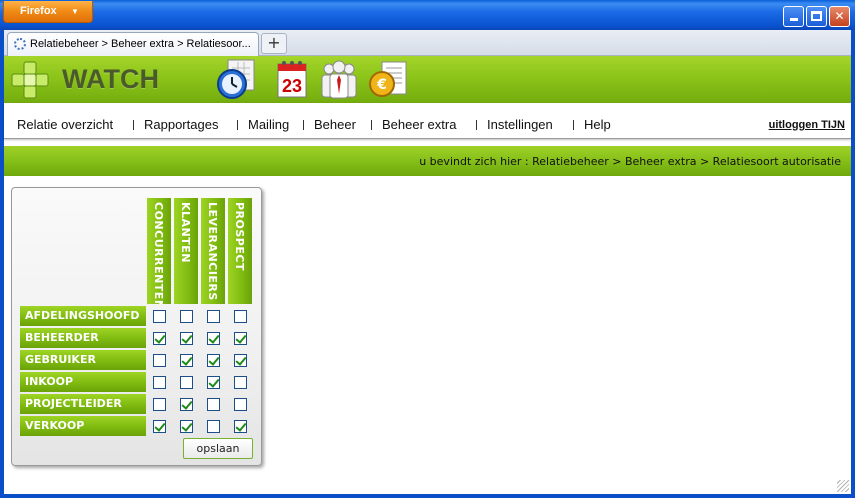 This screenshot has width=855, height=498. I want to click on new-tab-button: +, so click(274, 43).